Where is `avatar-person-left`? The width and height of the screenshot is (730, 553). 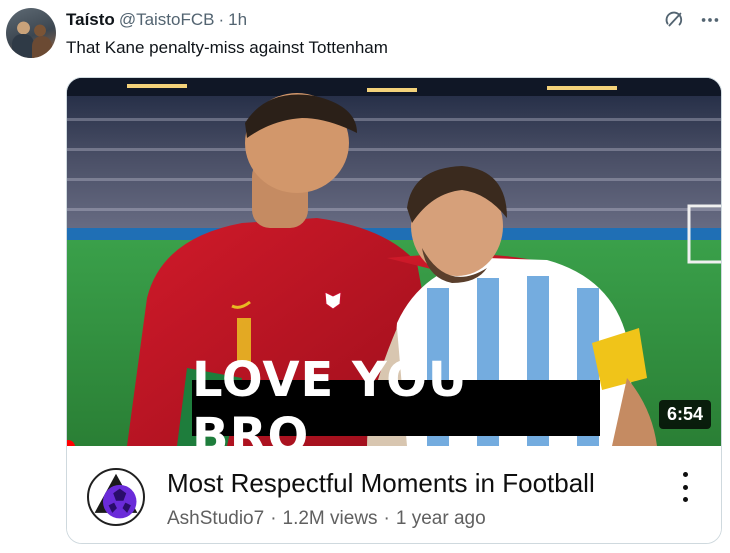 avatar-person-left is located at coordinates (23, 46).